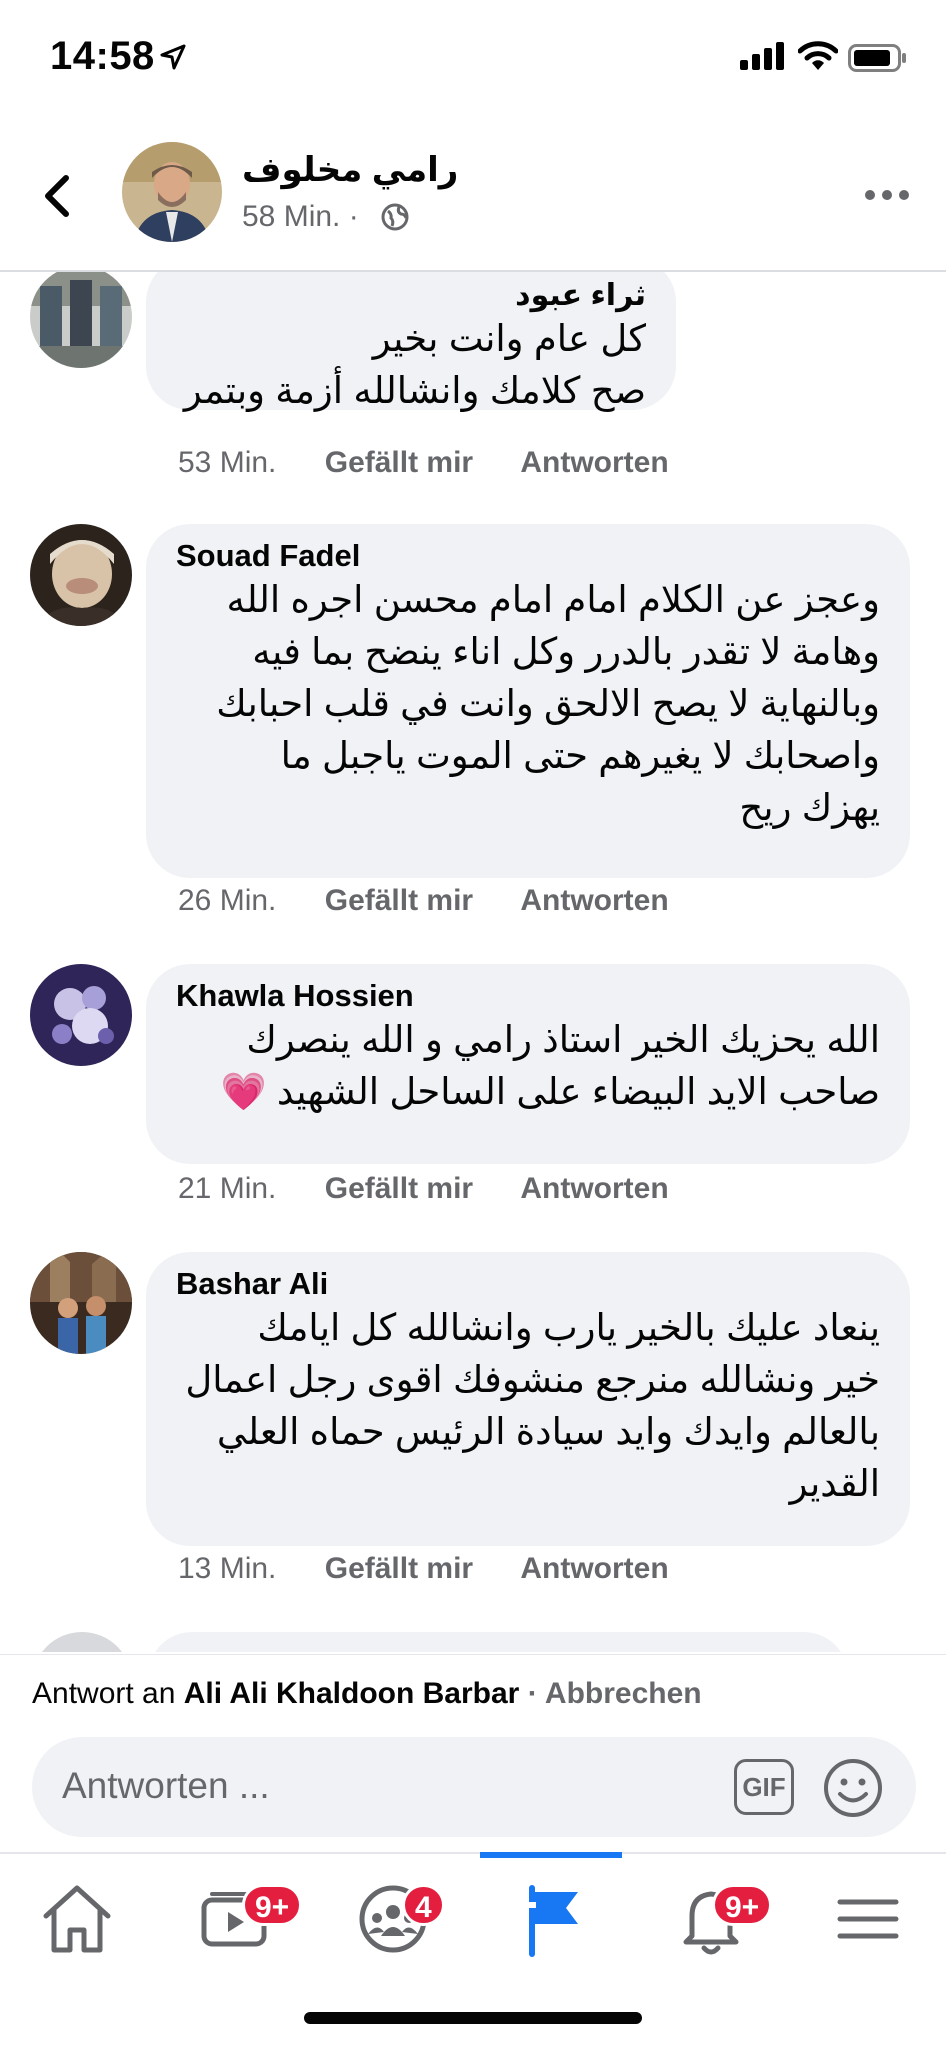  What do you see at coordinates (473, 60) in the screenshot?
I see `status-bar: 14:58` at bounding box center [473, 60].